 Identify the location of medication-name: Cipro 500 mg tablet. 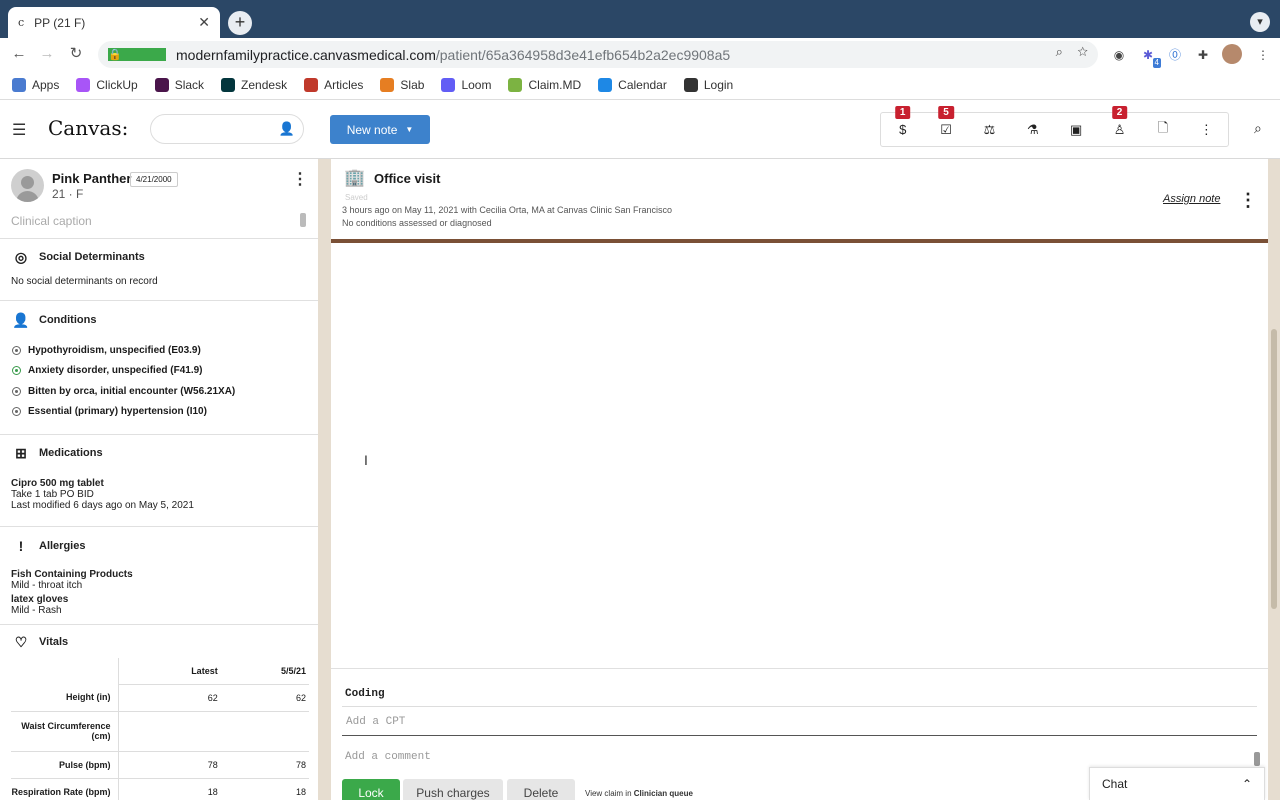
(57, 483).